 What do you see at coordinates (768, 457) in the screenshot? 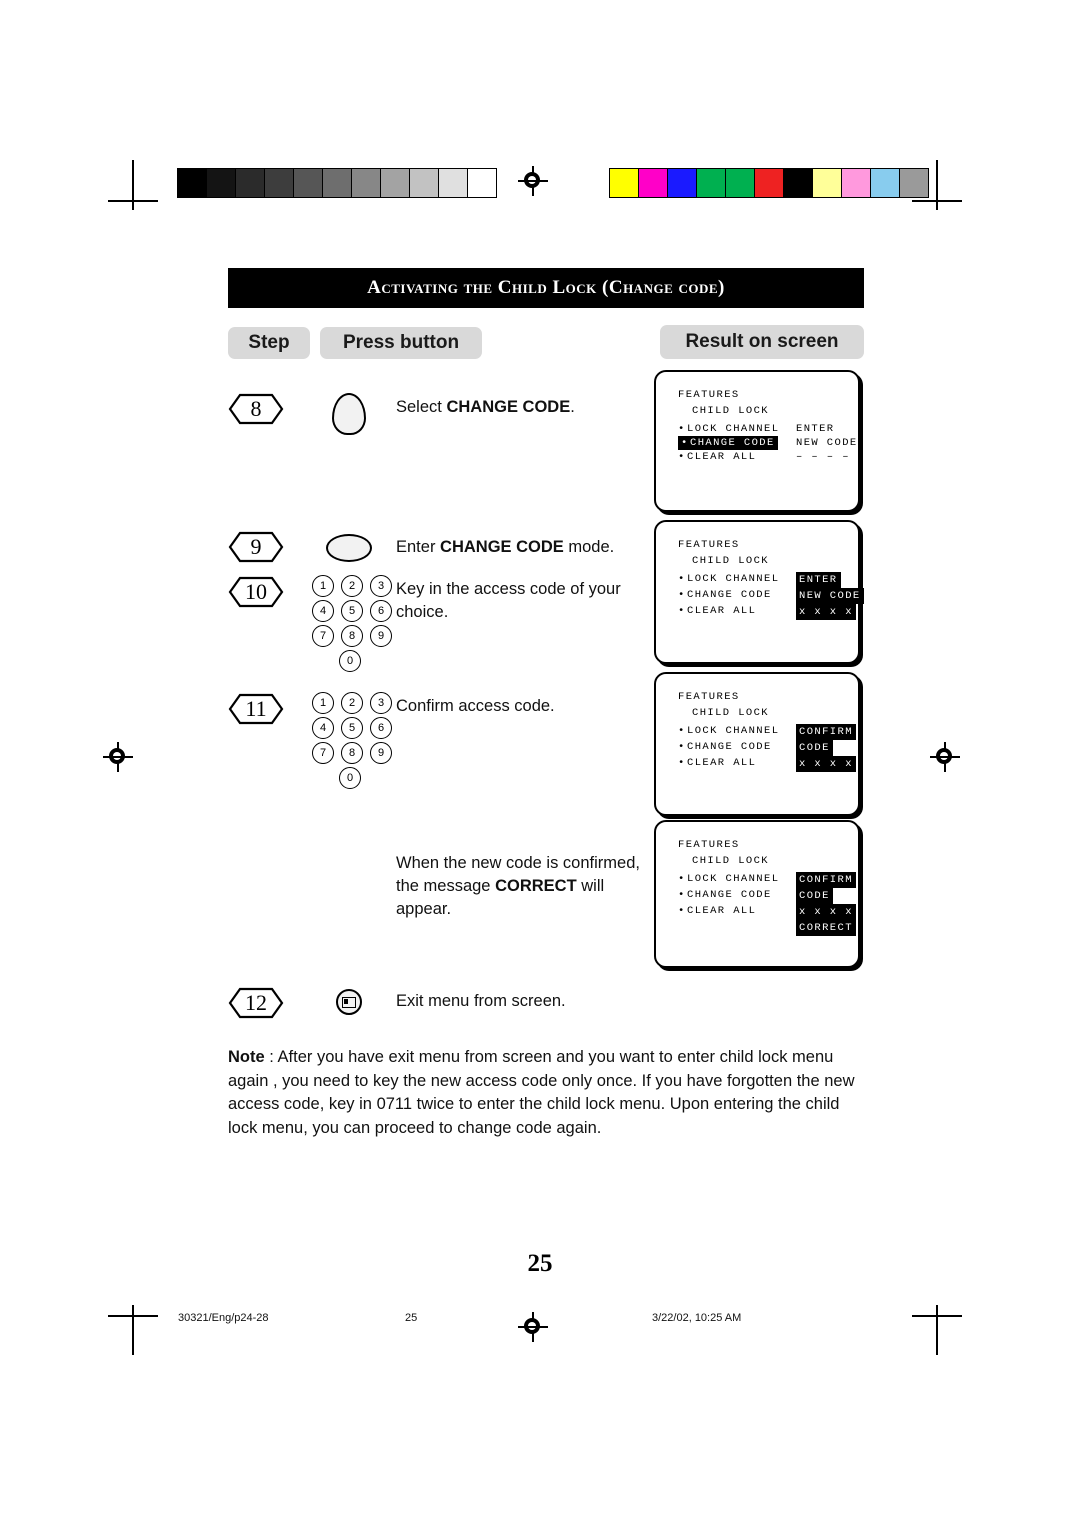
I see `osd-row: •CLEAR ALL – – – –` at bounding box center [768, 457].